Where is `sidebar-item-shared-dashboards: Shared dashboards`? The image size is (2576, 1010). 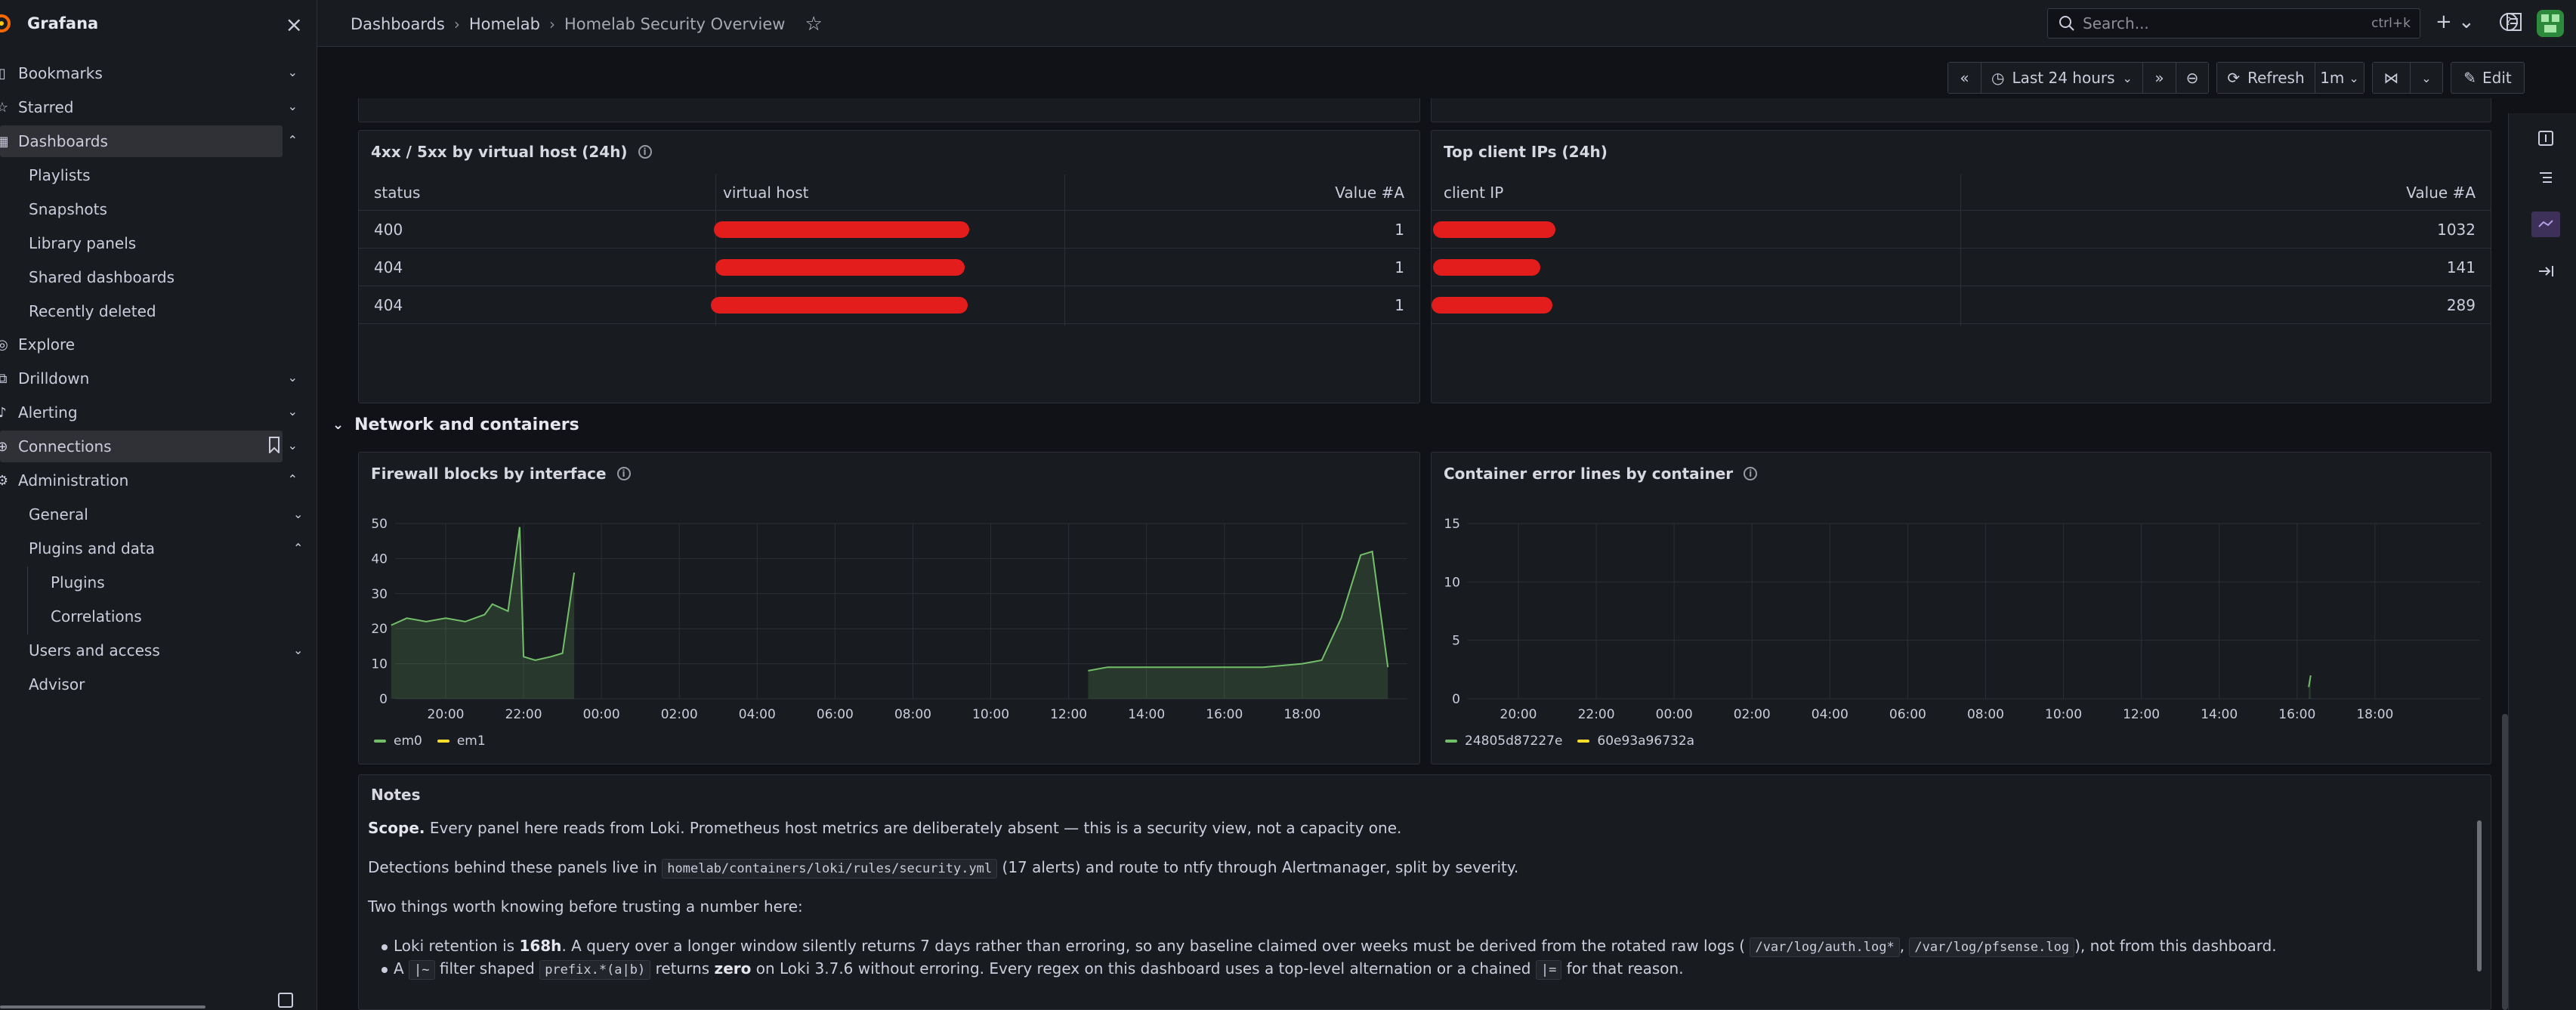 sidebar-item-shared-dashboards: Shared dashboards is located at coordinates (102, 277).